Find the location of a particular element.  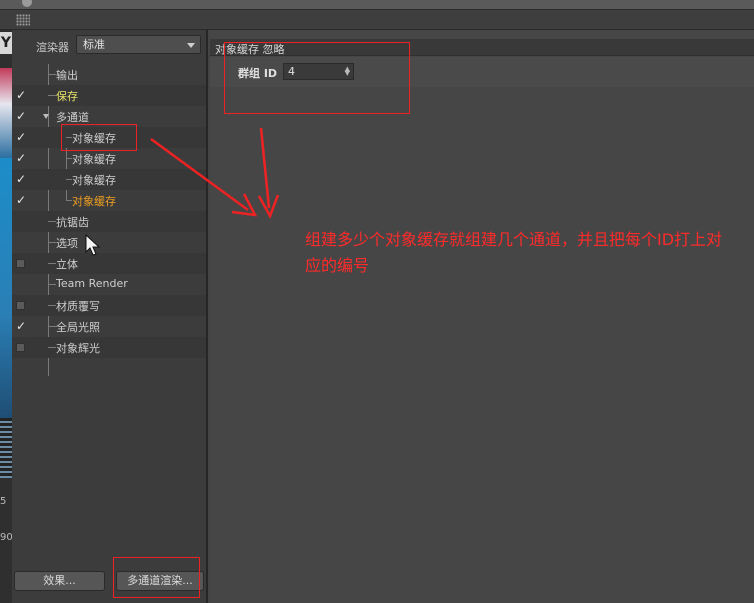

mouse-cursor-icon is located at coordinates (93, 244).